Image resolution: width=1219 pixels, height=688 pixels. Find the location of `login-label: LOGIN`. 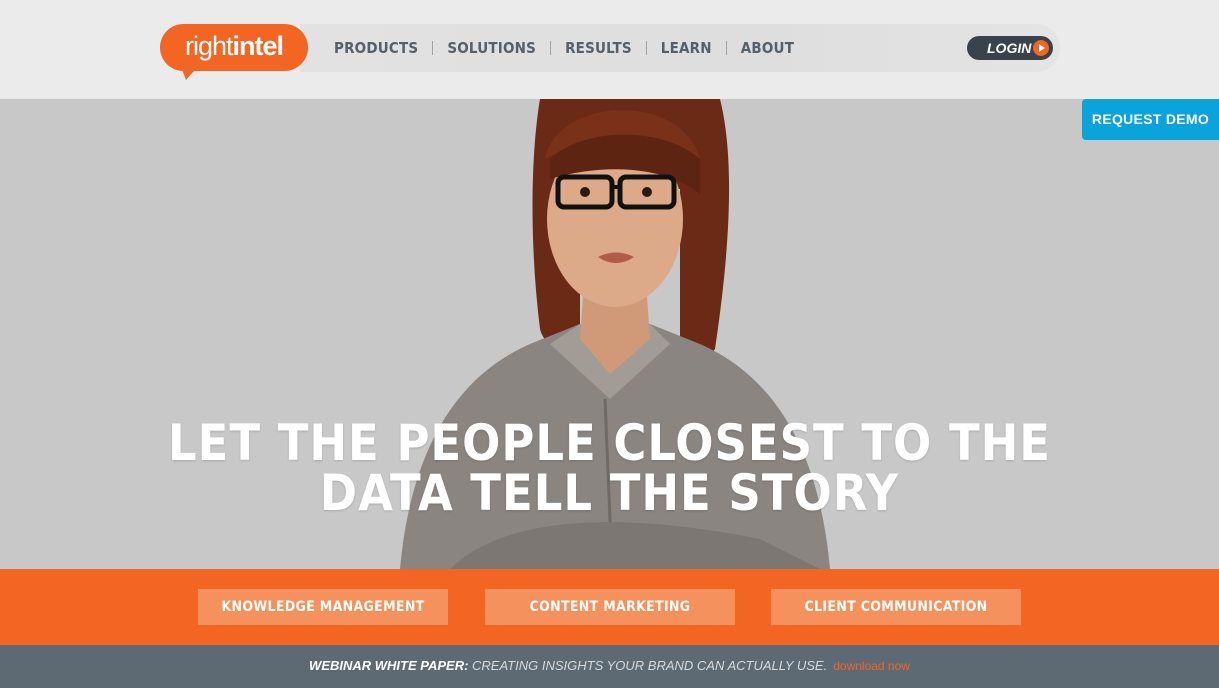

login-label: LOGIN is located at coordinates (1009, 48).